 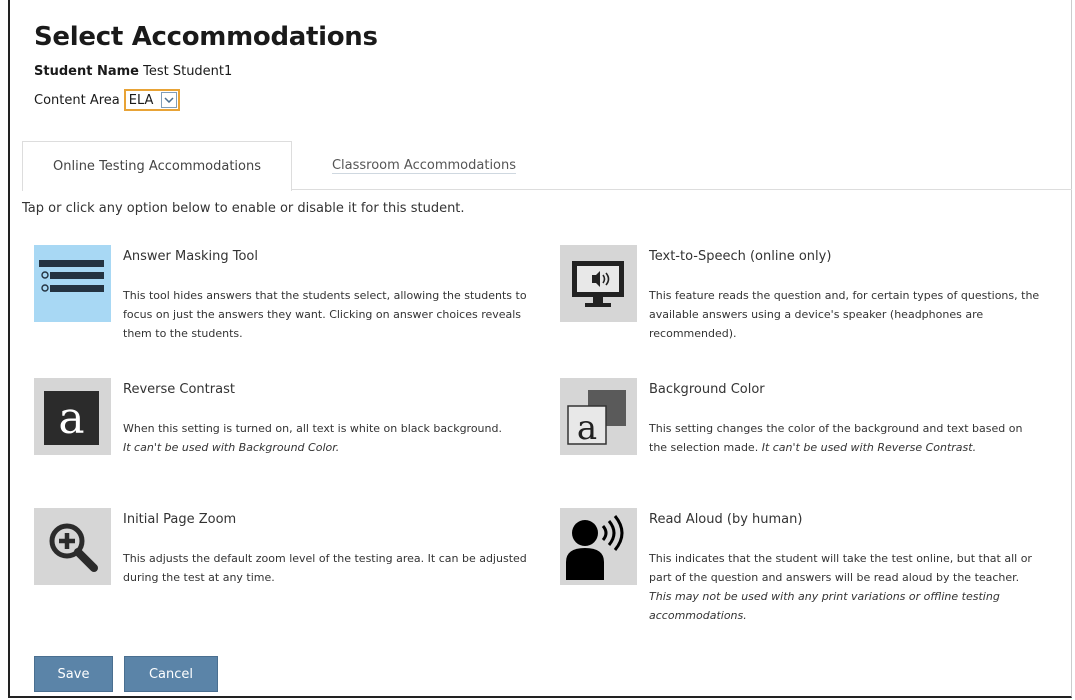 I want to click on accommodation-name: Reverse Contrast, so click(x=179, y=389).